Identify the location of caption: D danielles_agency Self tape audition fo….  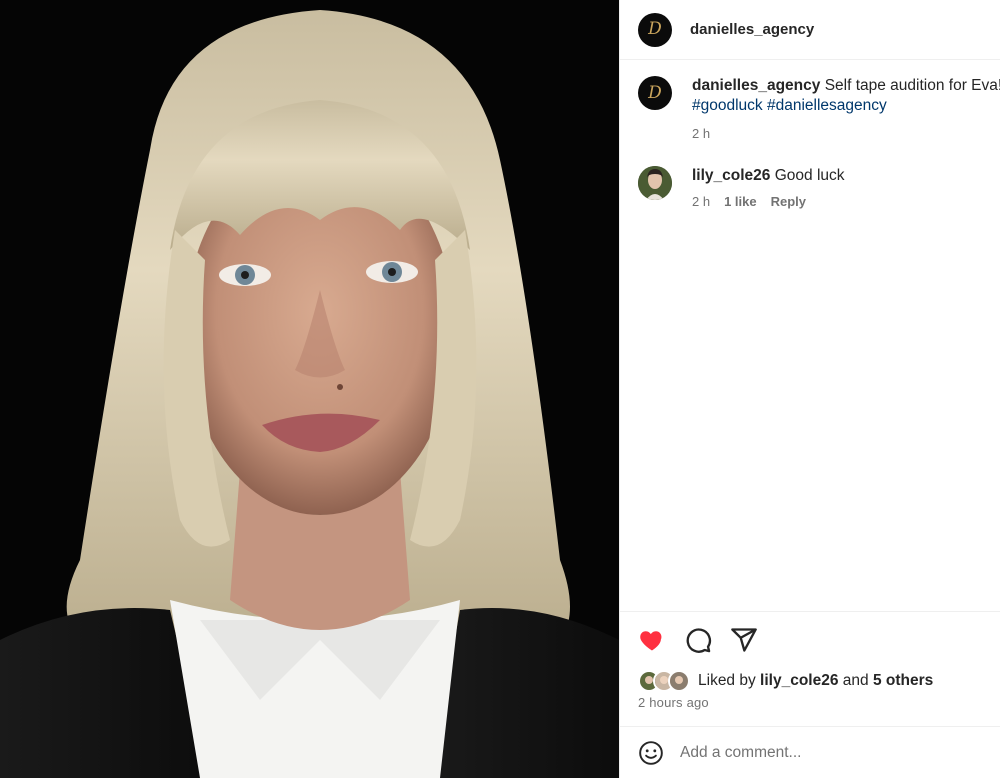
(819, 110).